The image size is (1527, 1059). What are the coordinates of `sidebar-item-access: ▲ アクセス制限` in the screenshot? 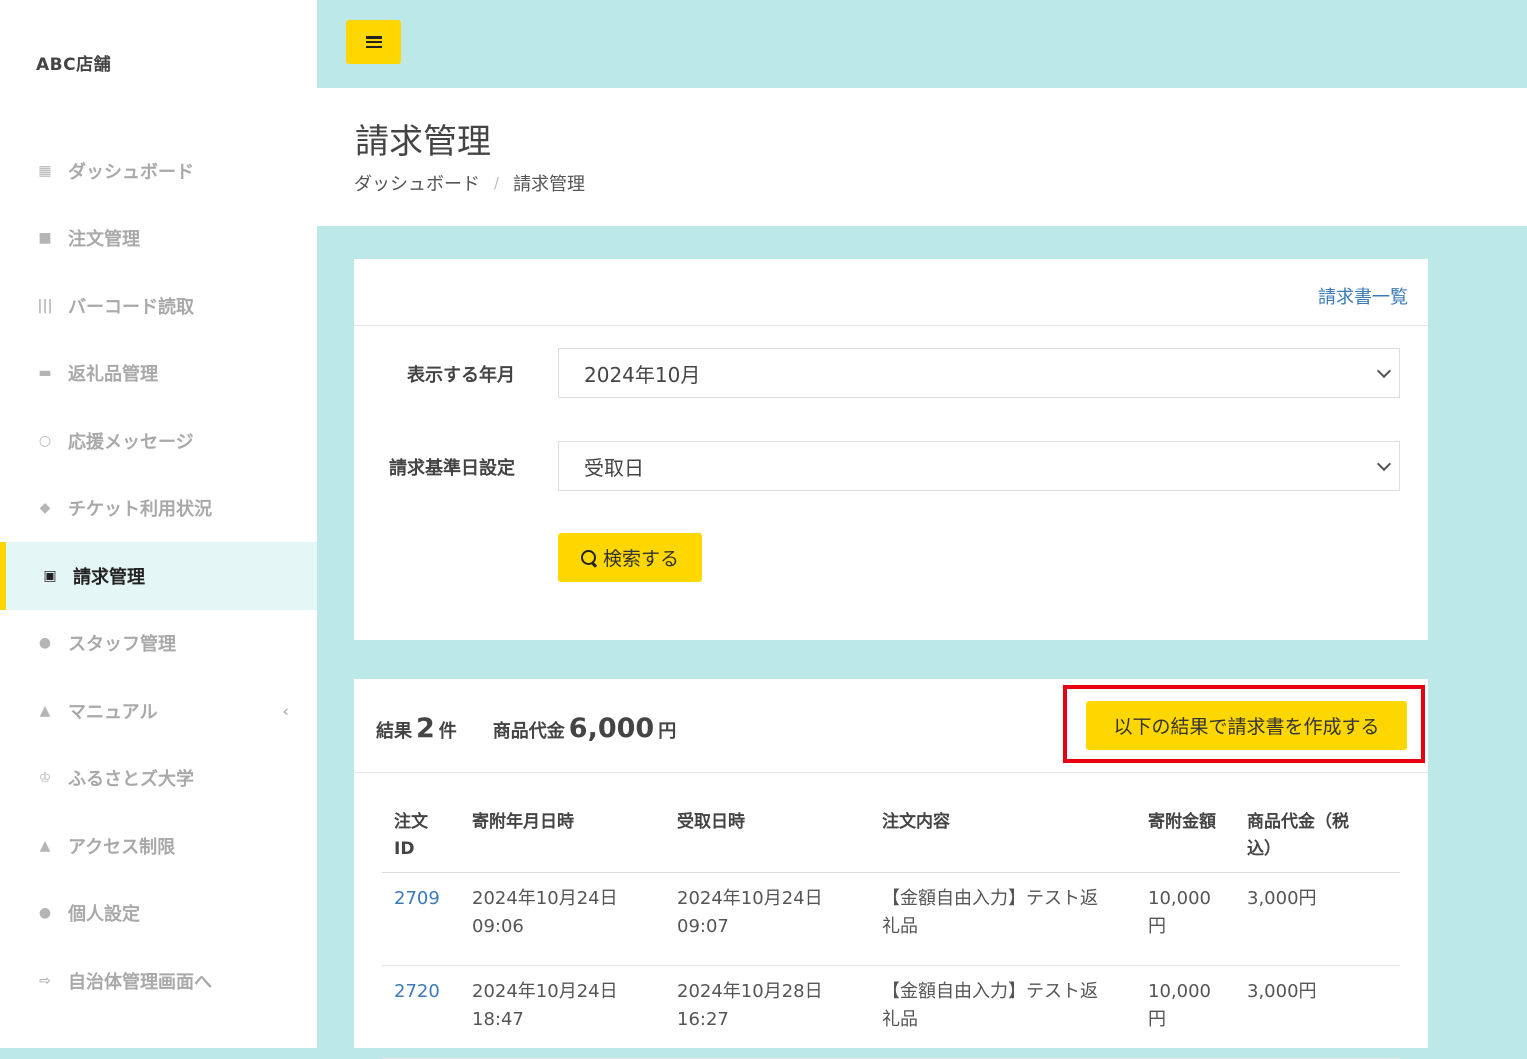 It's located at (158, 846).